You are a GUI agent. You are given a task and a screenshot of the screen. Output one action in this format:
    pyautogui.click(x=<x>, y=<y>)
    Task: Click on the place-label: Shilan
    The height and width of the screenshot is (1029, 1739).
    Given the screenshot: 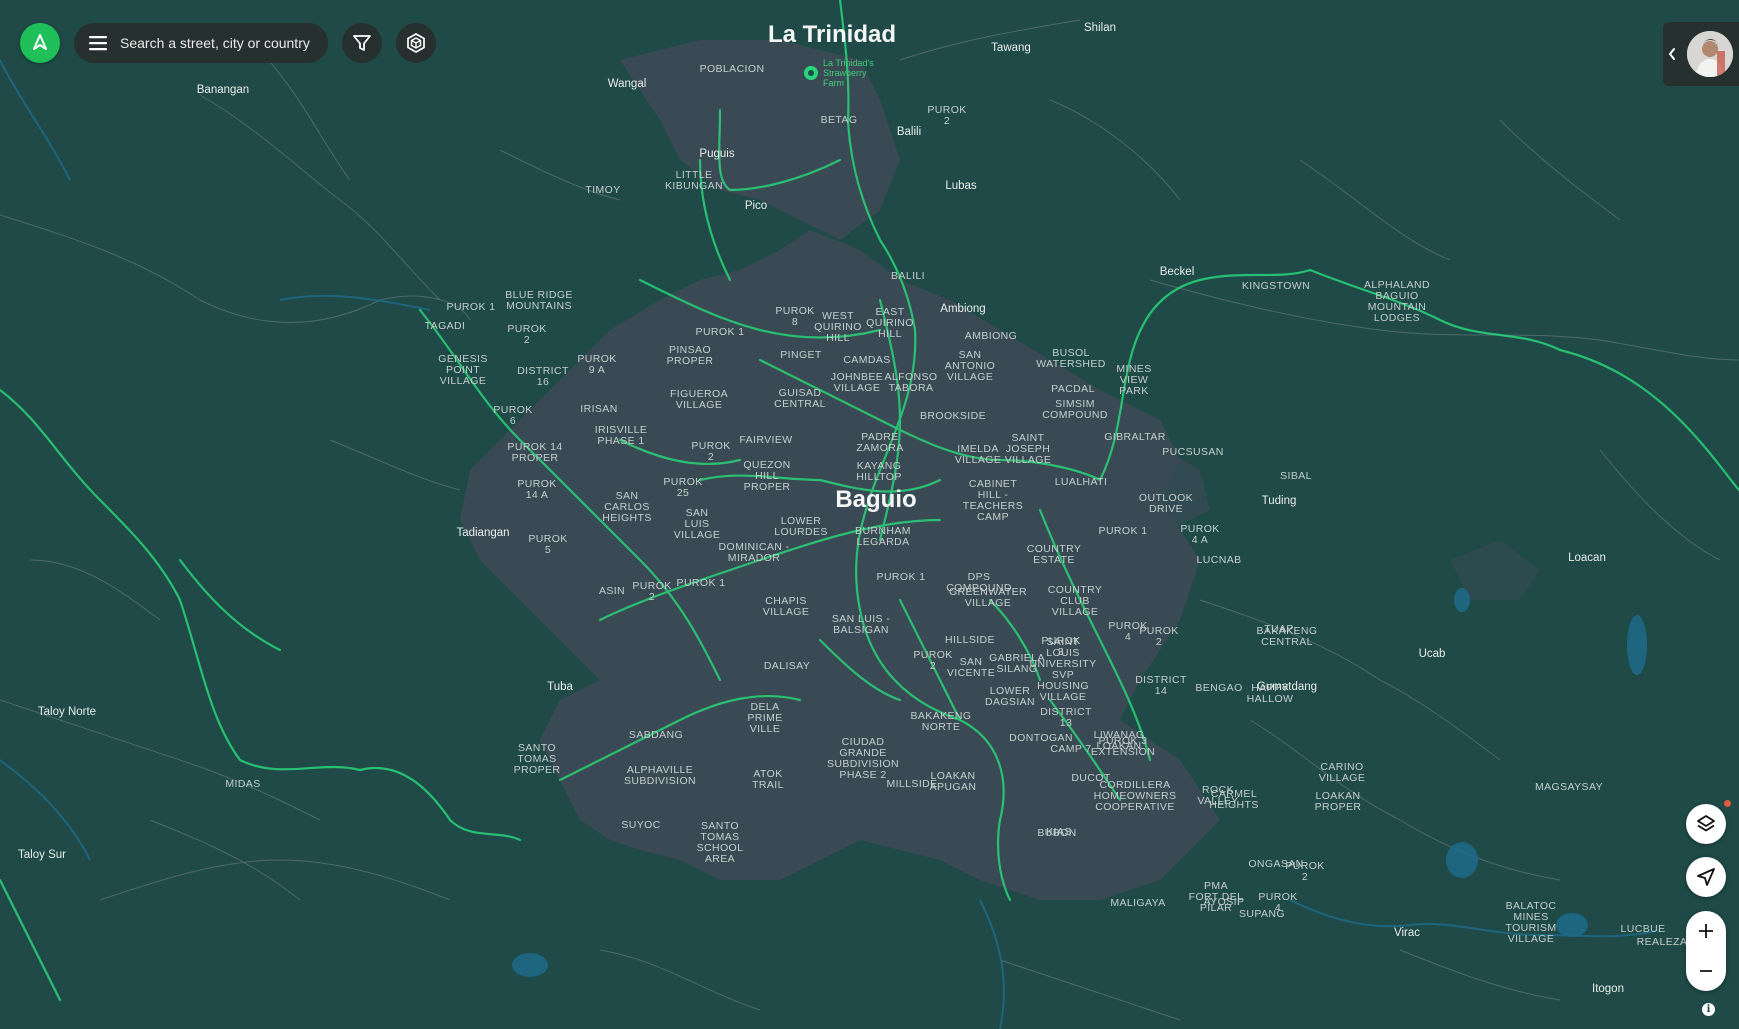 What is the action you would take?
    pyautogui.click(x=1100, y=28)
    